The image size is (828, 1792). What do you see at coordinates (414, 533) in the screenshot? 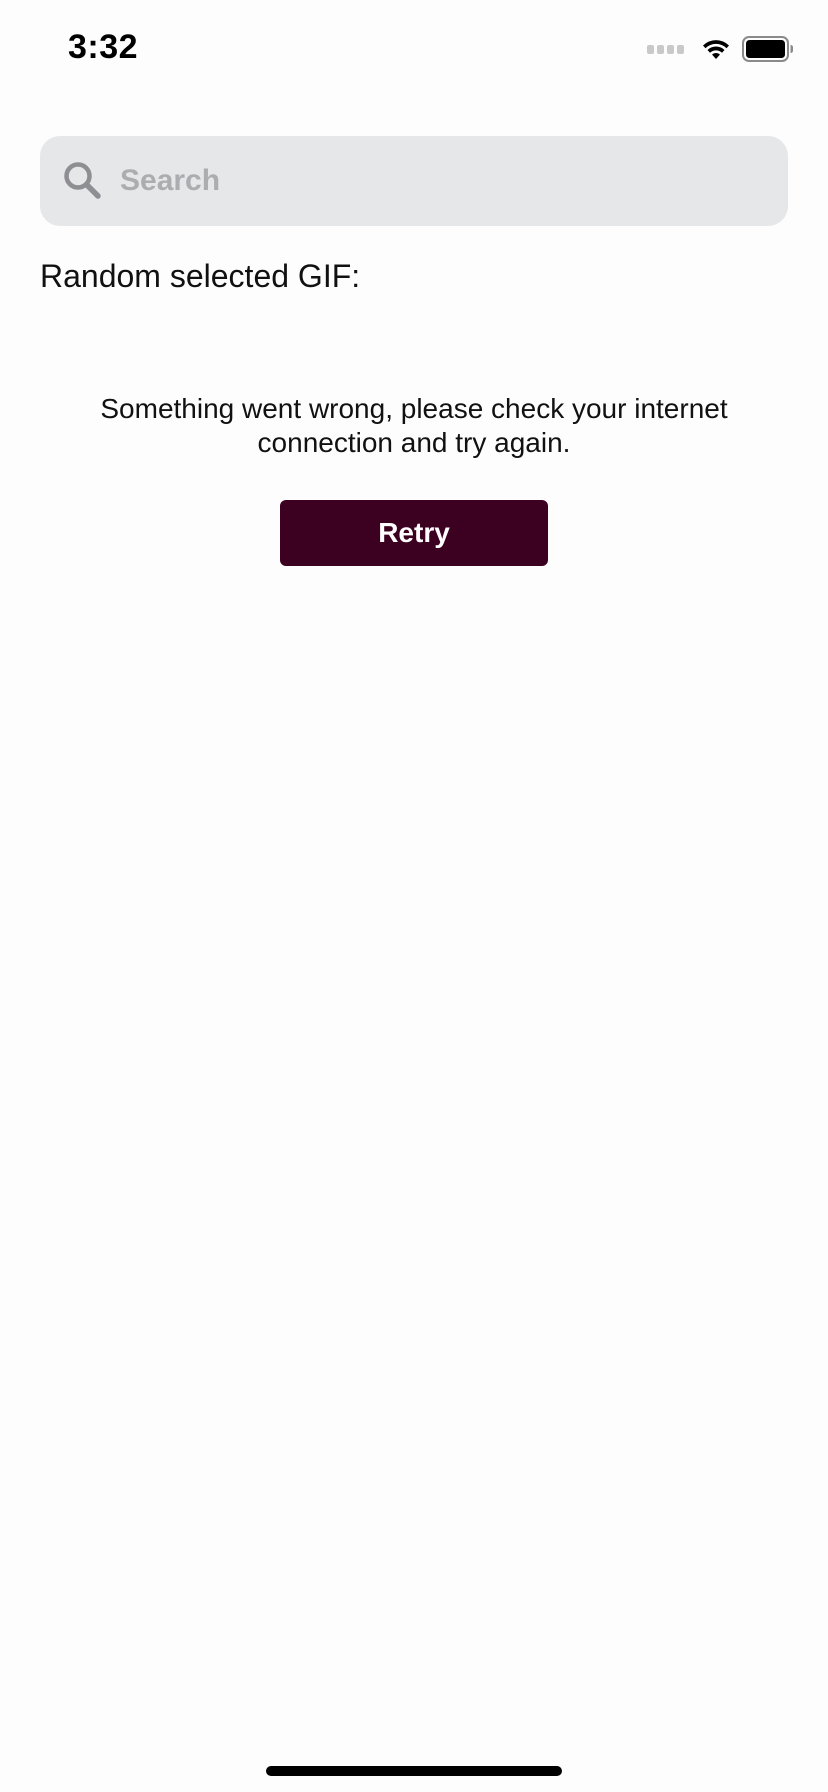
I see `retry-button: Retry` at bounding box center [414, 533].